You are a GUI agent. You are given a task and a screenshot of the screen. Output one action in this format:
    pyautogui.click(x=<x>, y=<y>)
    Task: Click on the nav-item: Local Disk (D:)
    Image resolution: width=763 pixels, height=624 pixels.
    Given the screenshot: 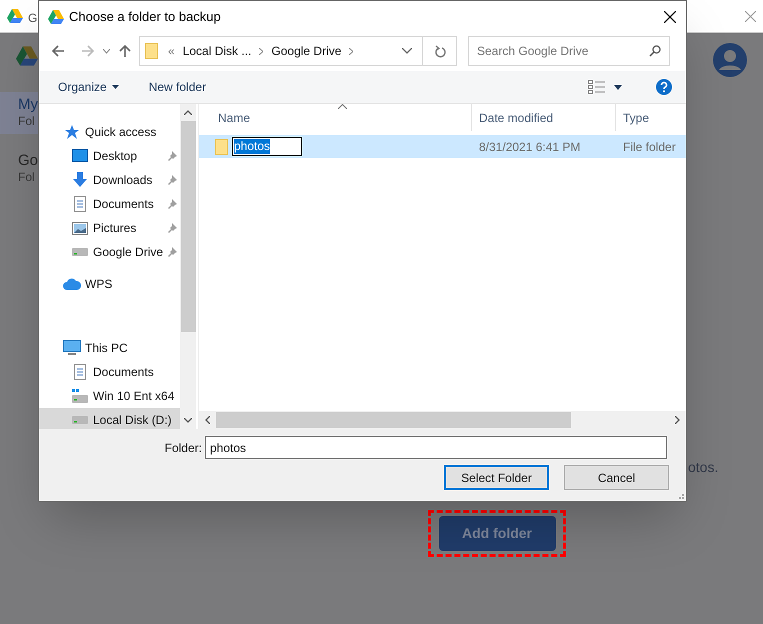 What is the action you would take?
    pyautogui.click(x=109, y=418)
    